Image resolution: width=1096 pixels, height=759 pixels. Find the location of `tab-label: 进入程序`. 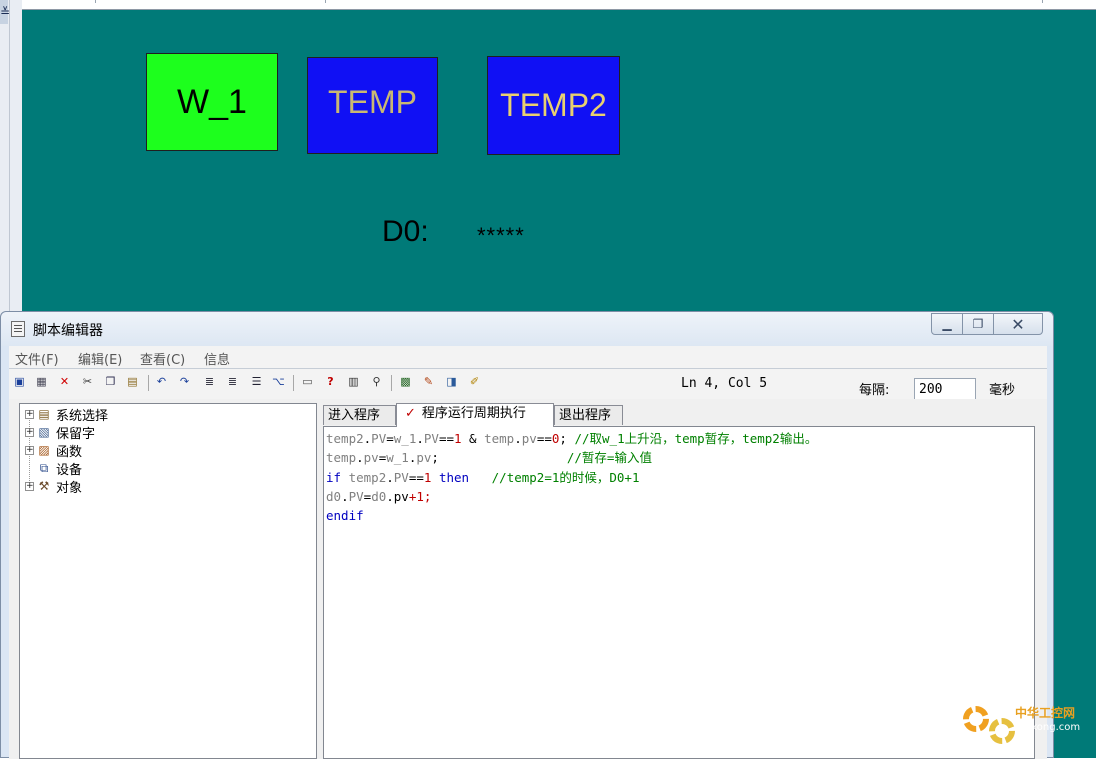

tab-label: 进入程序 is located at coordinates (354, 415).